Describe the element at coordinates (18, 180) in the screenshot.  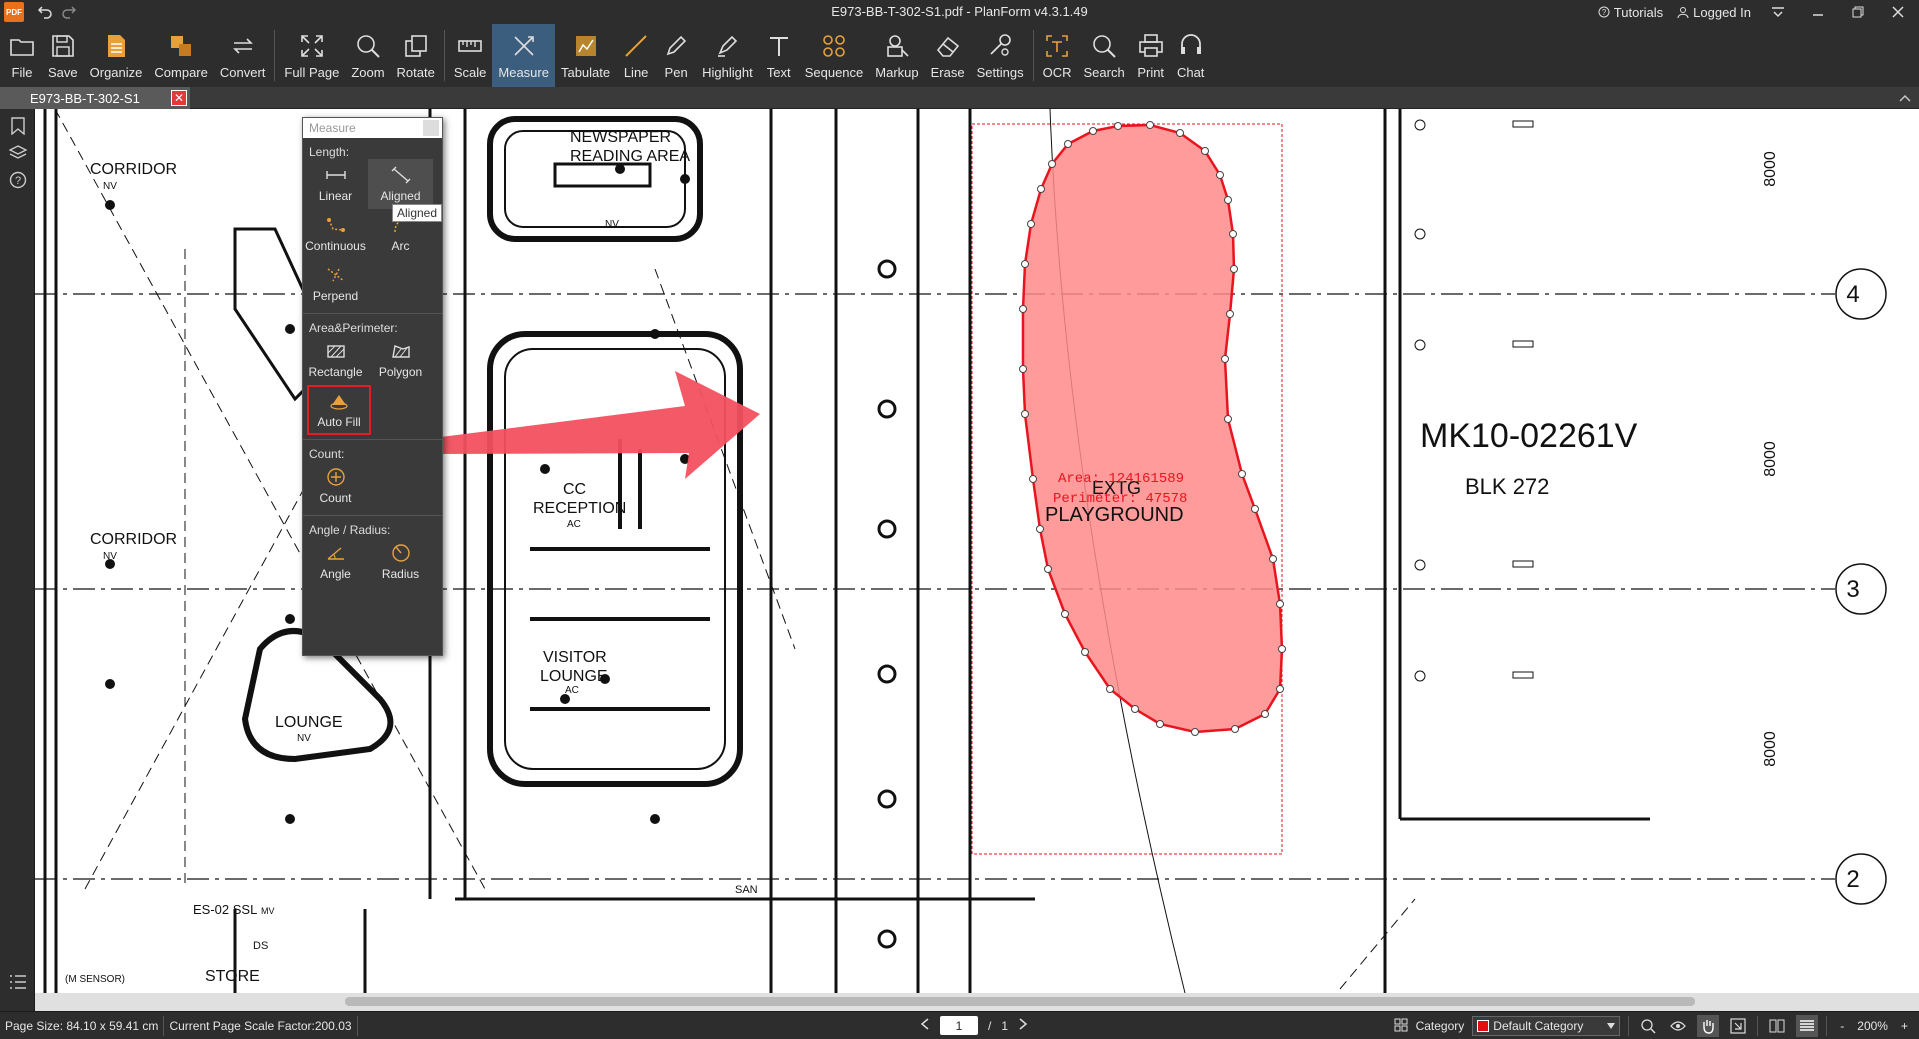
I see `help-icon: ?` at that location.